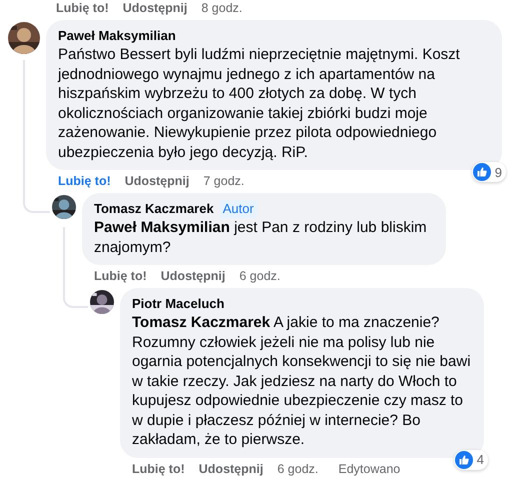 The width and height of the screenshot is (520, 477). What do you see at coordinates (223, 181) in the screenshot?
I see `comment-time: 7 godz.` at bounding box center [223, 181].